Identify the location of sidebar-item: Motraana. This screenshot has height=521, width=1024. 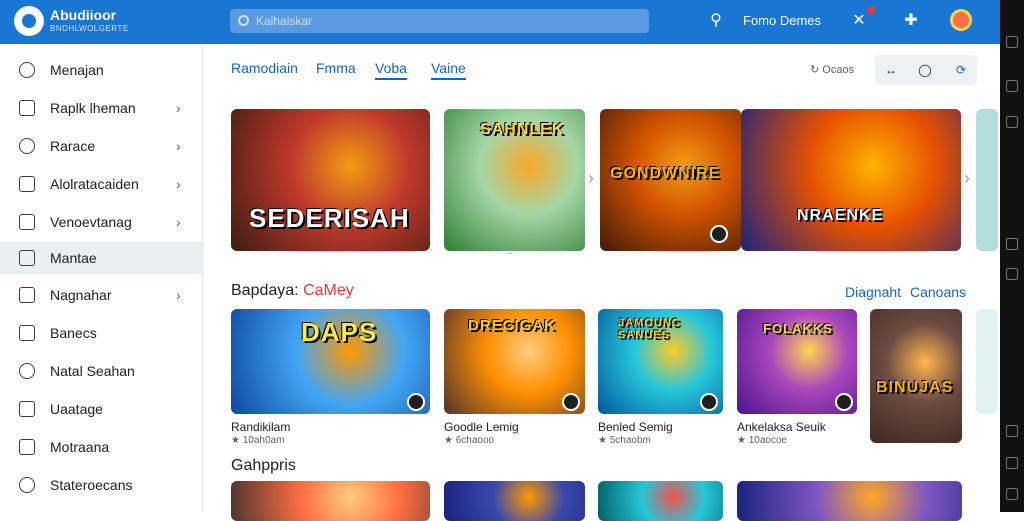
(101, 447).